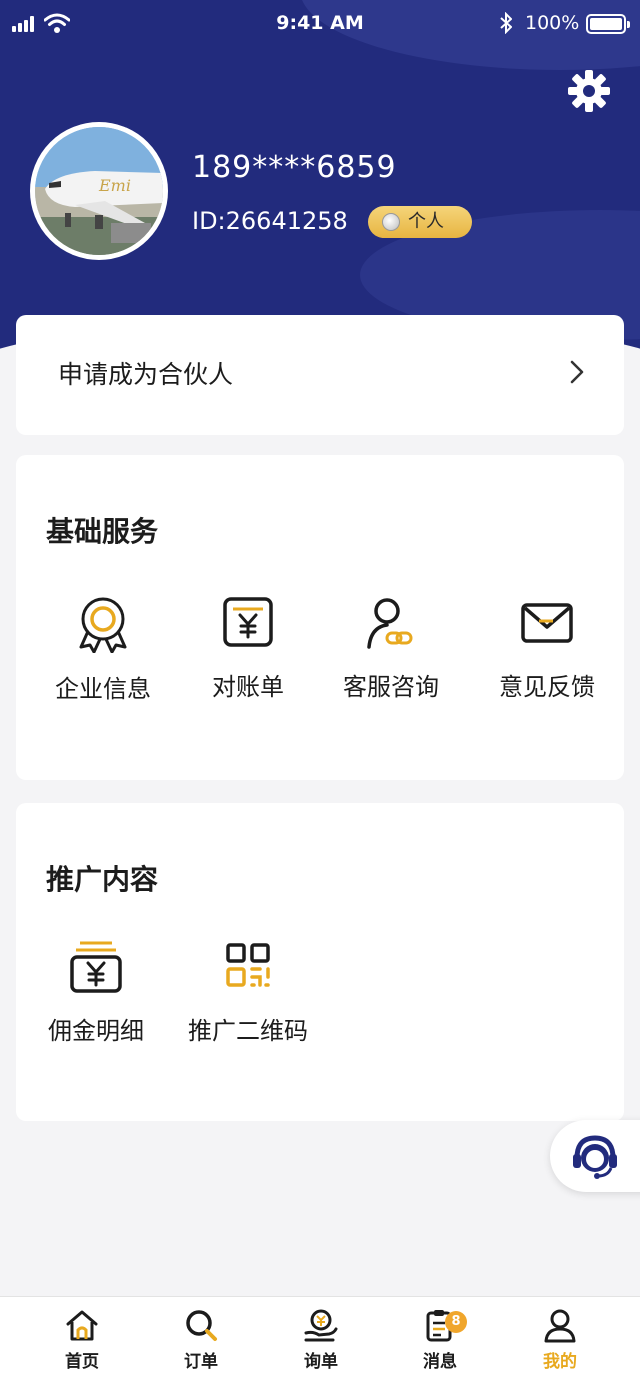 This screenshot has height=1386, width=640. Describe the element at coordinates (440, 1362) in the screenshot. I see `tab-label: 消息` at that location.